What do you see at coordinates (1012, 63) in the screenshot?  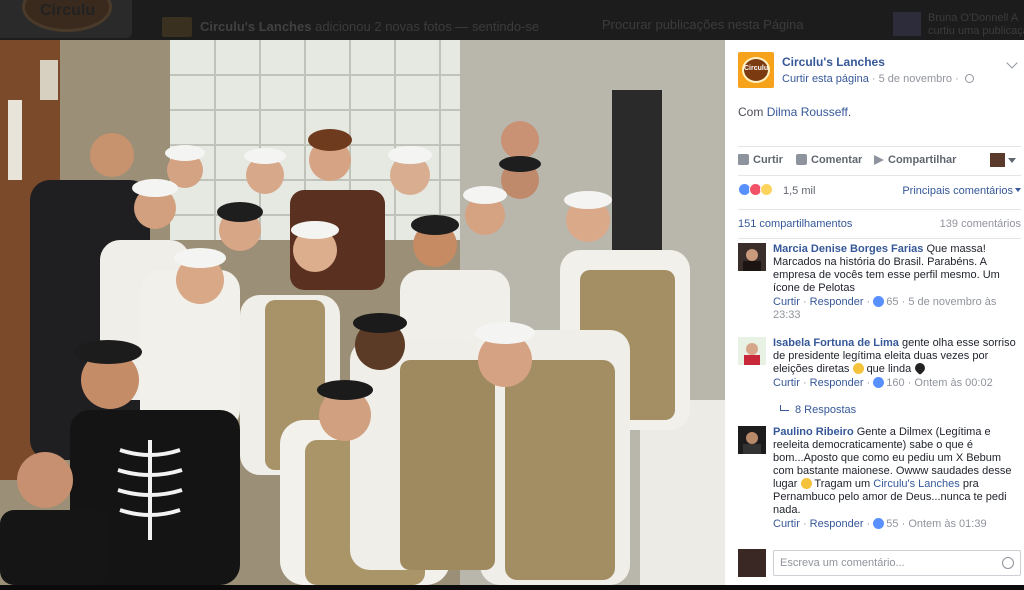 I see `chevron-down-icon` at bounding box center [1012, 63].